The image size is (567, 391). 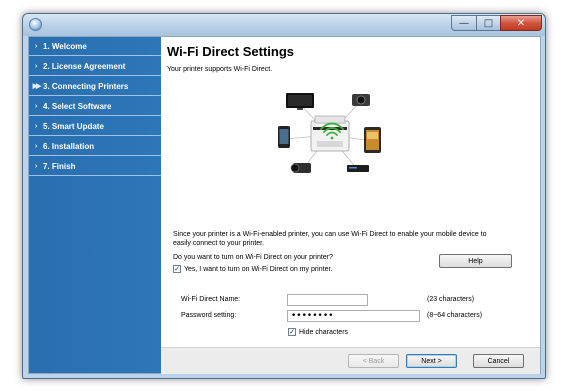 What do you see at coordinates (95, 46) in the screenshot?
I see `sidebar-step-welcome: › 1. Welcome` at bounding box center [95, 46].